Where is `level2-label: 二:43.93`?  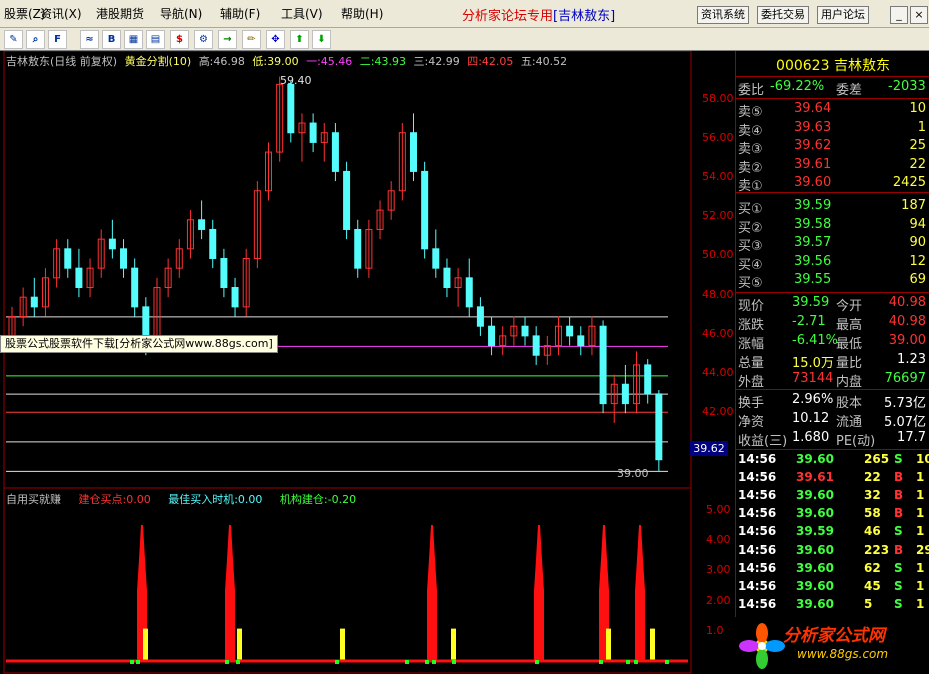 level2-label: 二:43.93 is located at coordinates (382, 61).